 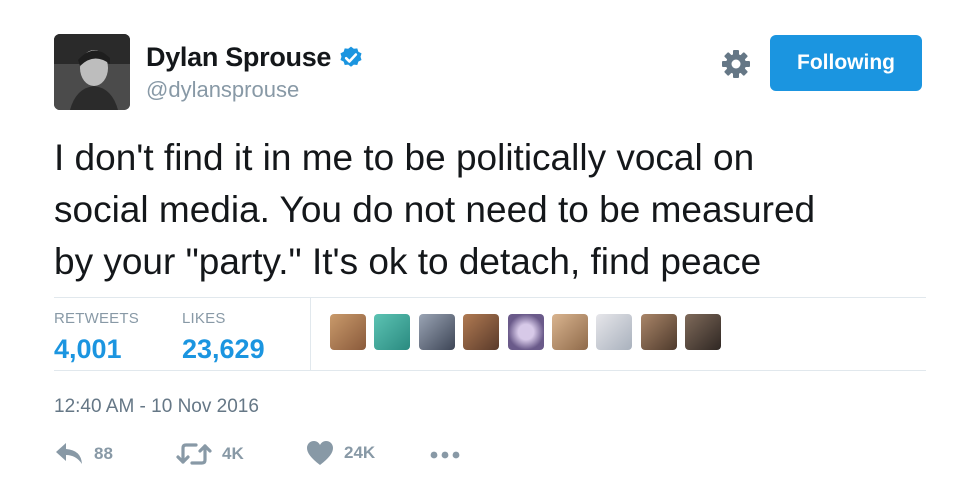 What do you see at coordinates (238, 57) in the screenshot?
I see `author-display-name: Dylan Sprouse` at bounding box center [238, 57].